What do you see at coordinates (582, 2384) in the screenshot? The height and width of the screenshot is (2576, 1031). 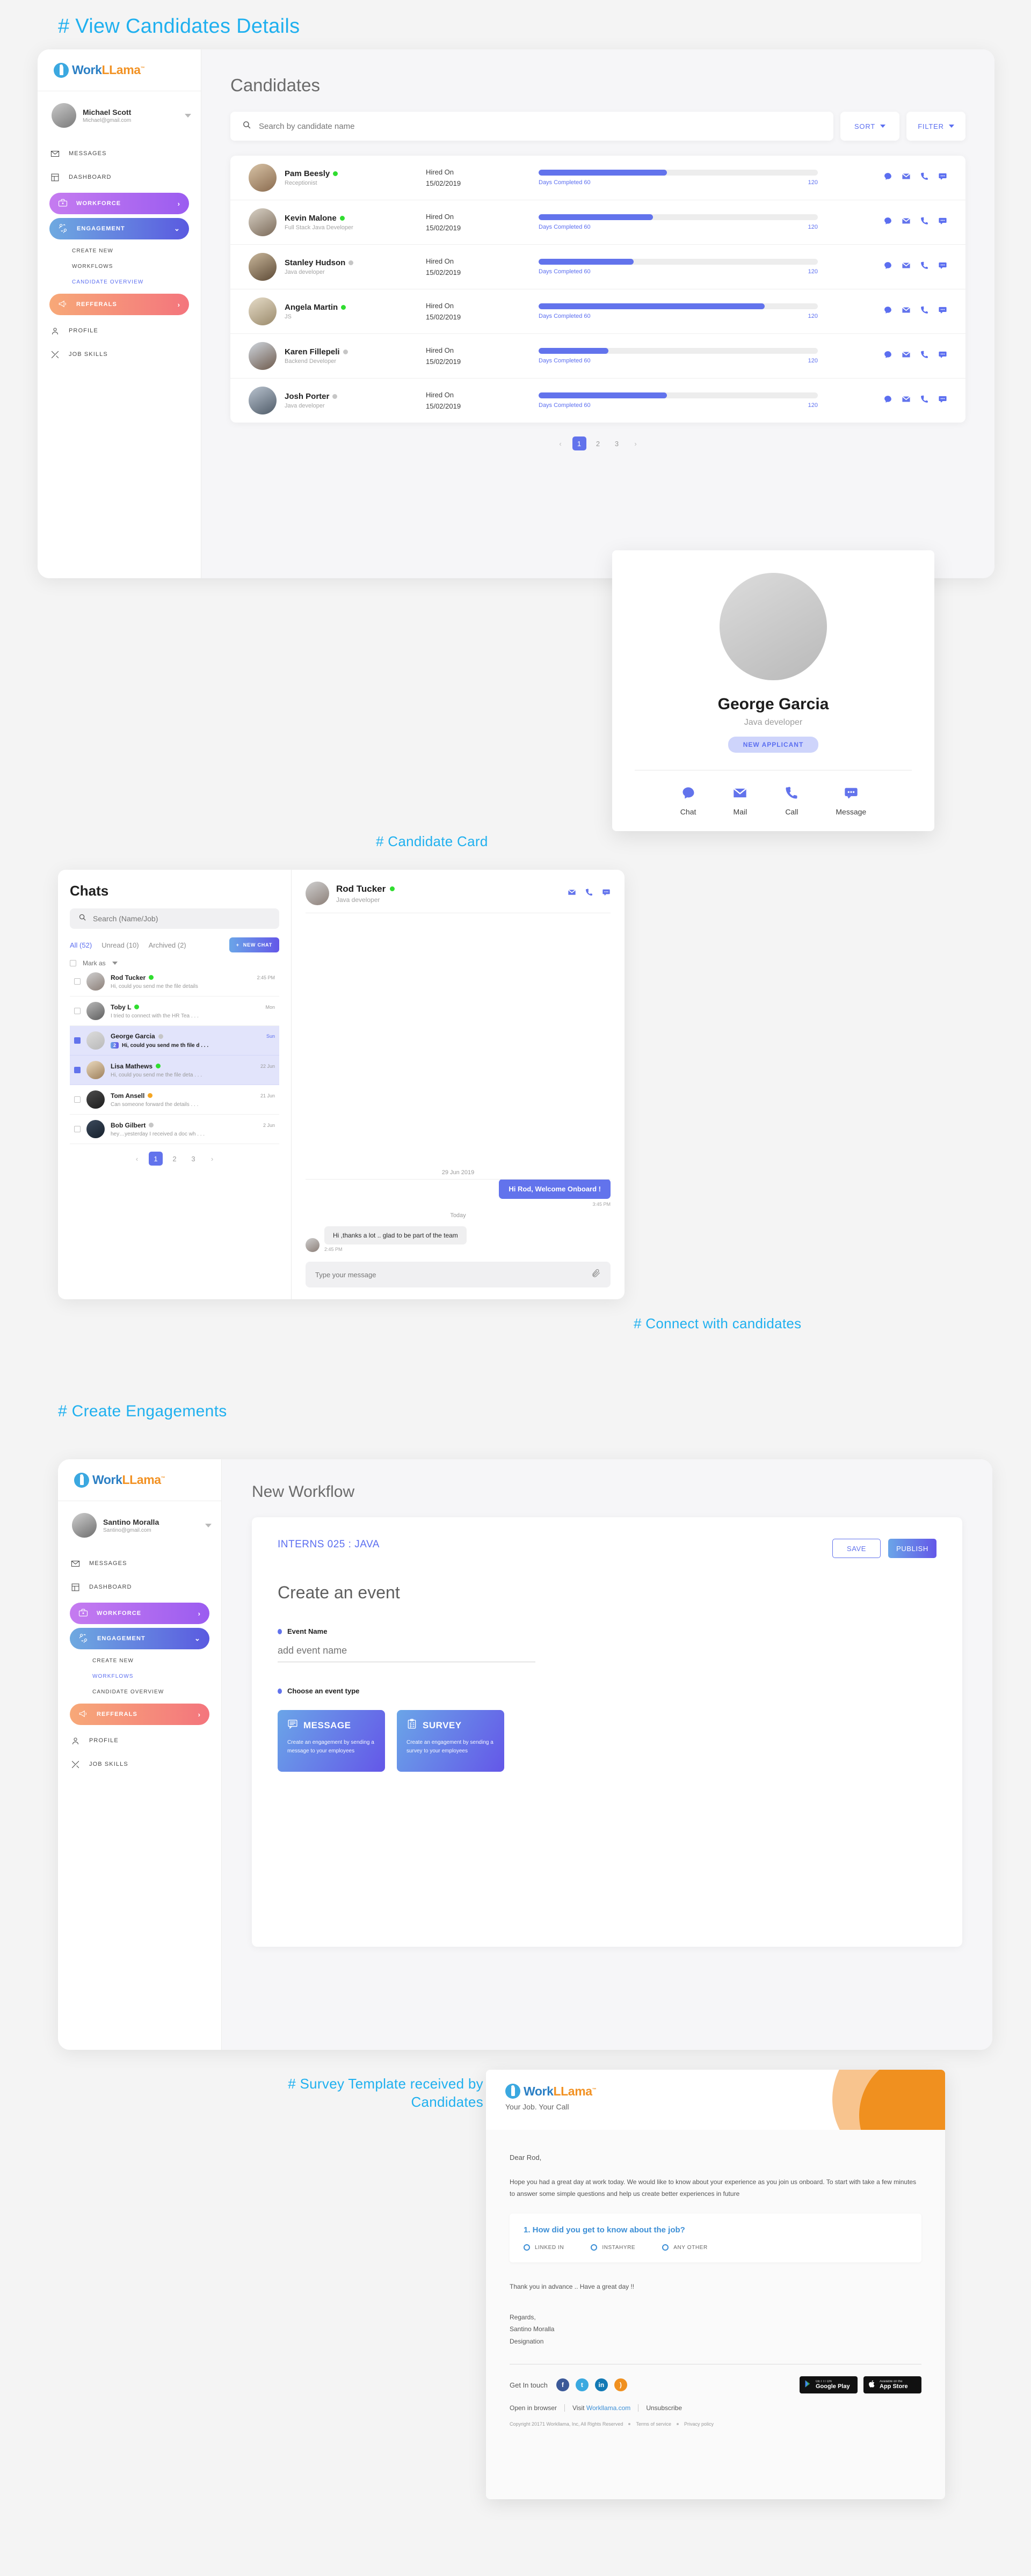 I see `twitter-icon: t` at bounding box center [582, 2384].